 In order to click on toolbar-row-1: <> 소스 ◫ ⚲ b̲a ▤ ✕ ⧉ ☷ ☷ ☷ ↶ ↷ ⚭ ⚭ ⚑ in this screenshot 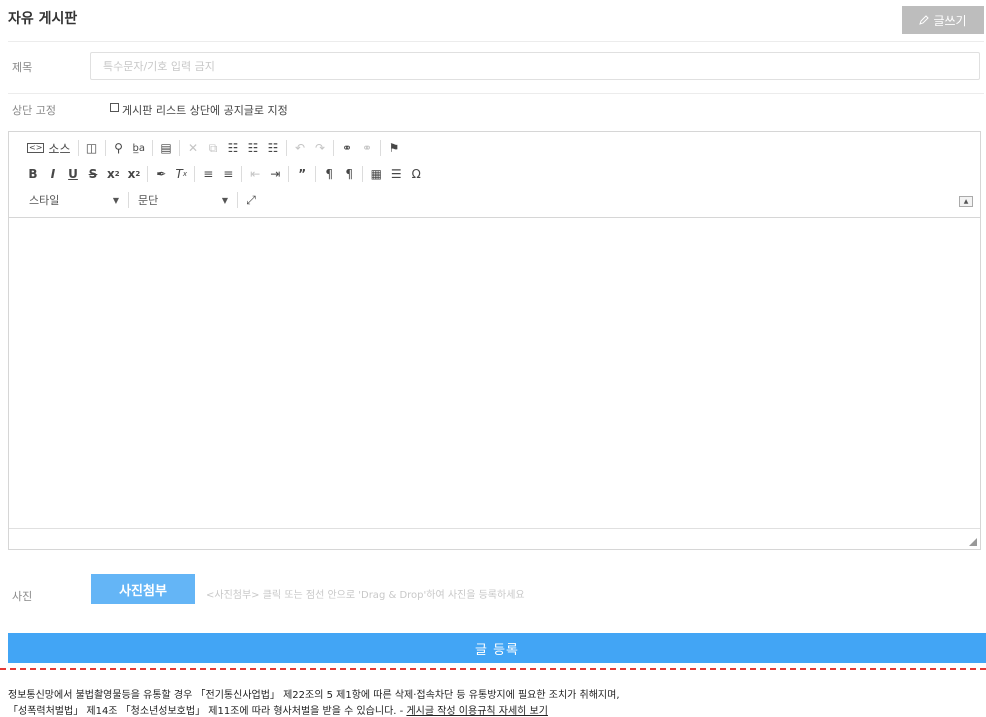, I will do `click(213, 148)`.